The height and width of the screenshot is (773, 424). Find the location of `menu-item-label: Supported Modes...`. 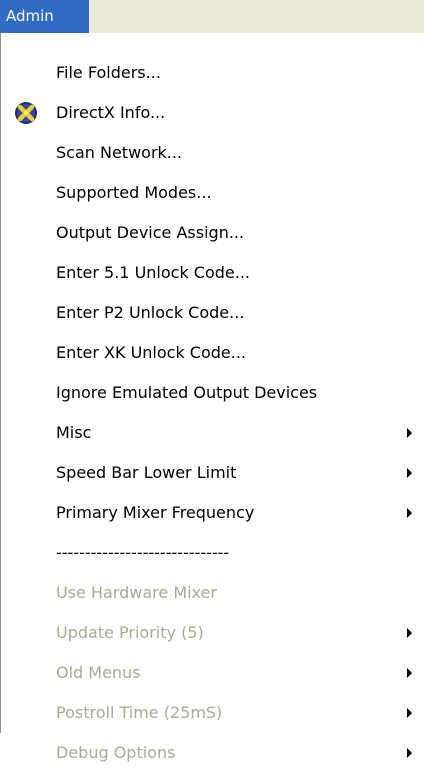

menu-item-label: Supported Modes... is located at coordinates (134, 192).